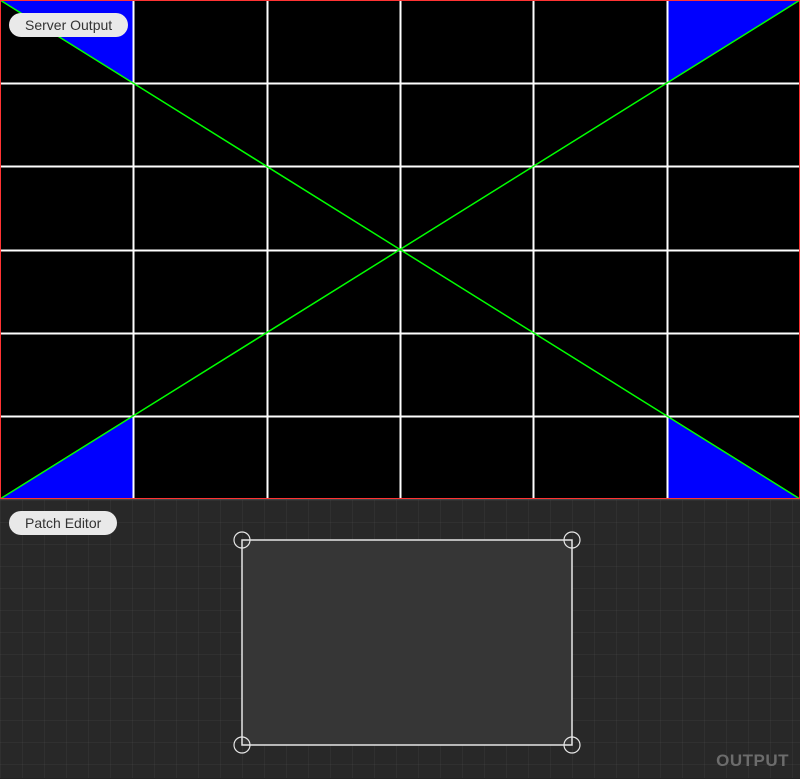 The width and height of the screenshot is (800, 779). I want to click on output-tag: OUTPUT, so click(752, 760).